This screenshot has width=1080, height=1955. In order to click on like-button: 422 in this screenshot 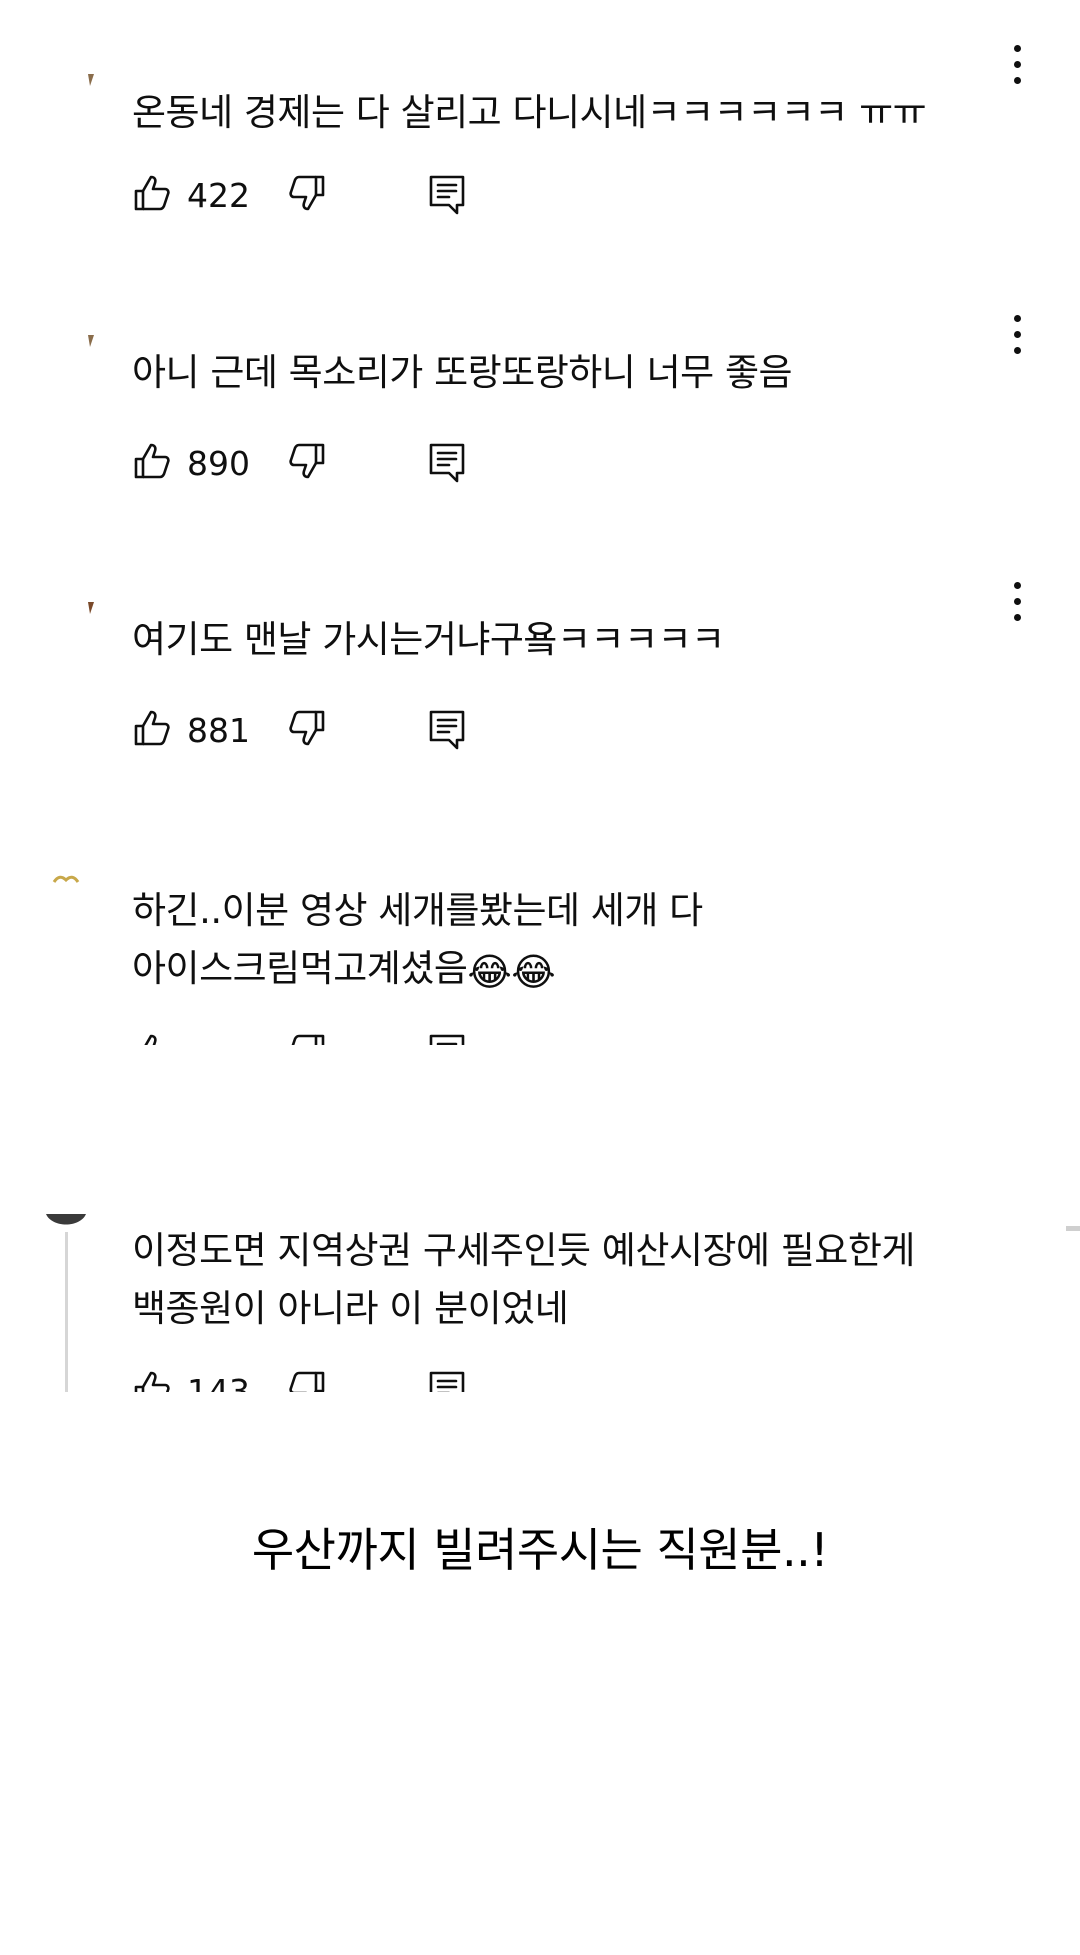, I will do `click(191, 194)`.